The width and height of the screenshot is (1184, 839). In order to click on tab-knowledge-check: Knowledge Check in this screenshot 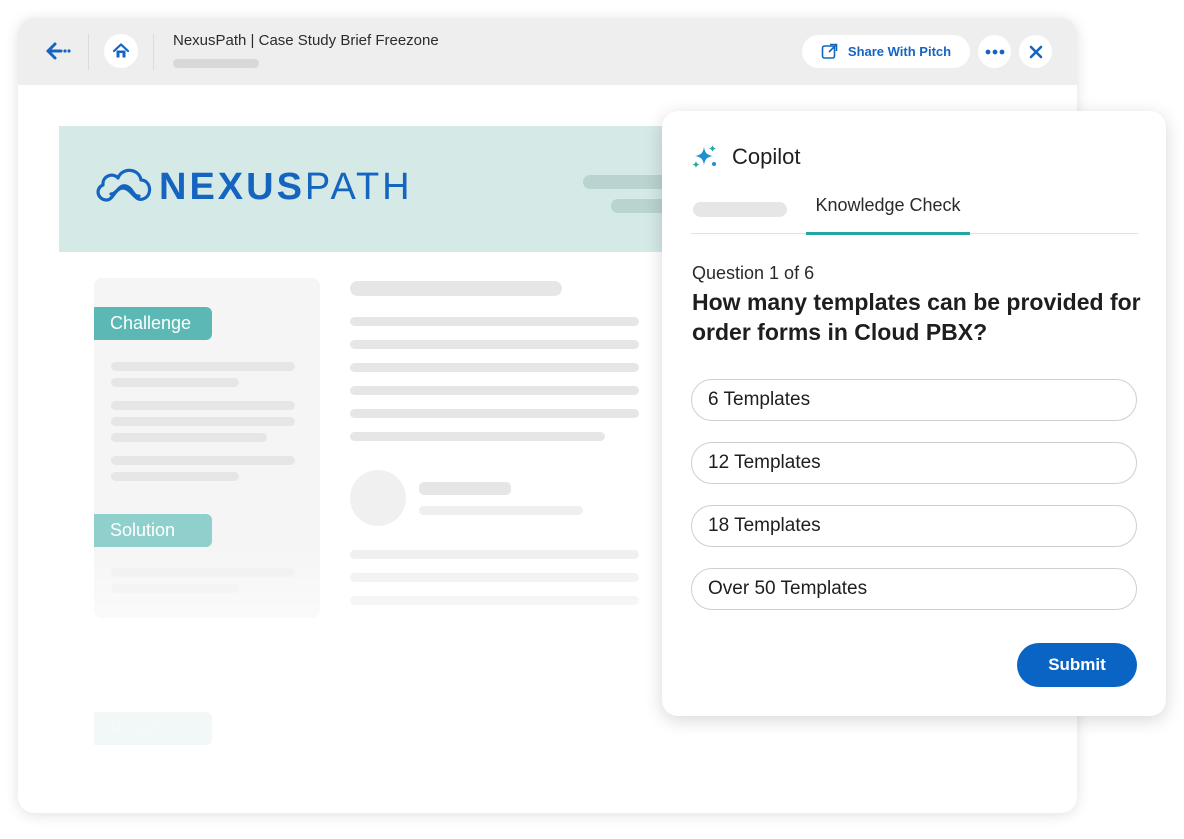, I will do `click(888, 215)`.